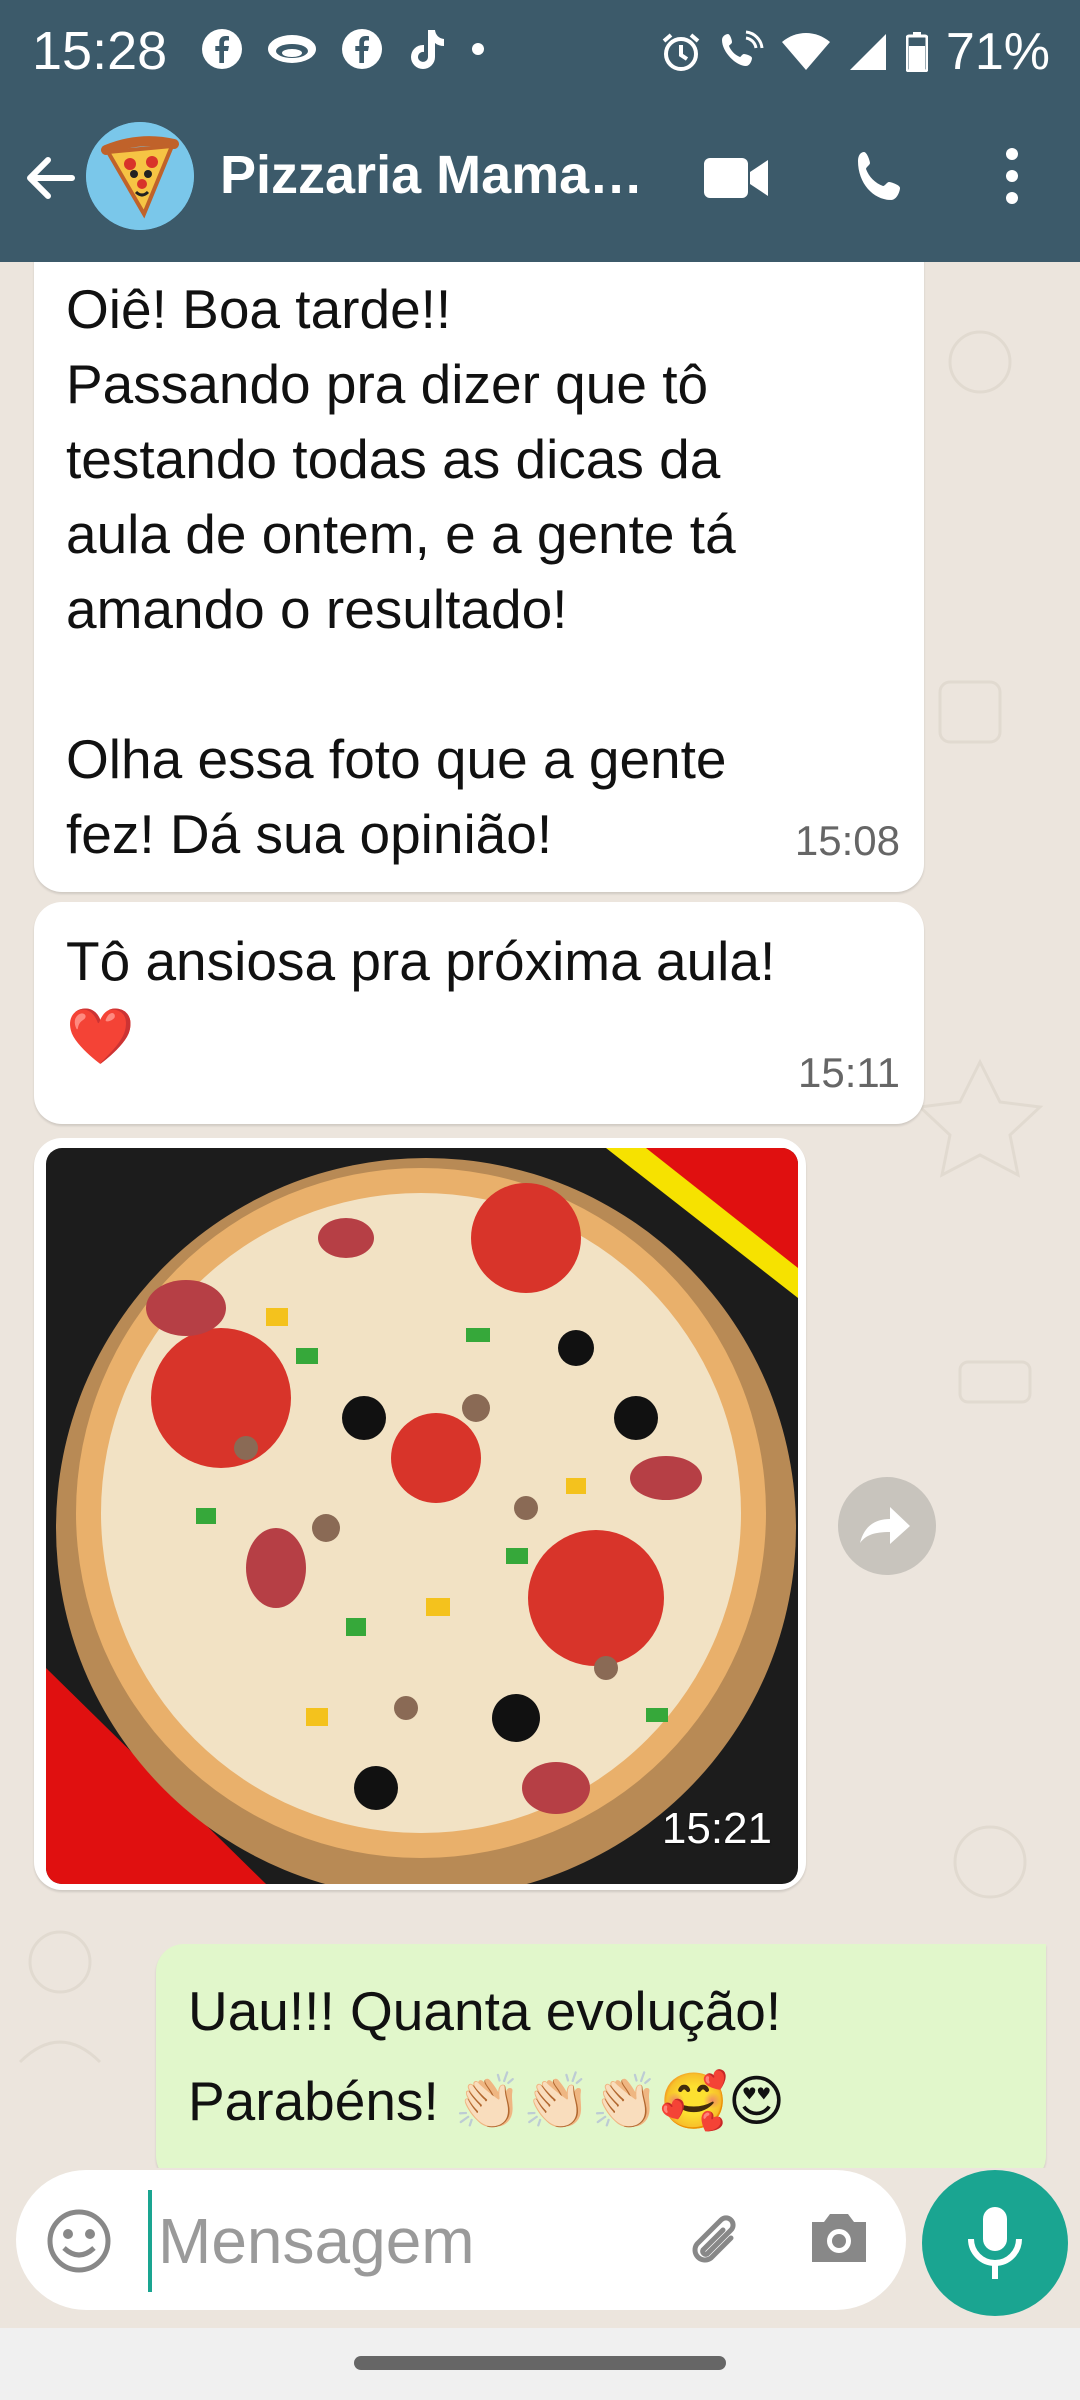  I want to click on avatar, so click(140, 176).